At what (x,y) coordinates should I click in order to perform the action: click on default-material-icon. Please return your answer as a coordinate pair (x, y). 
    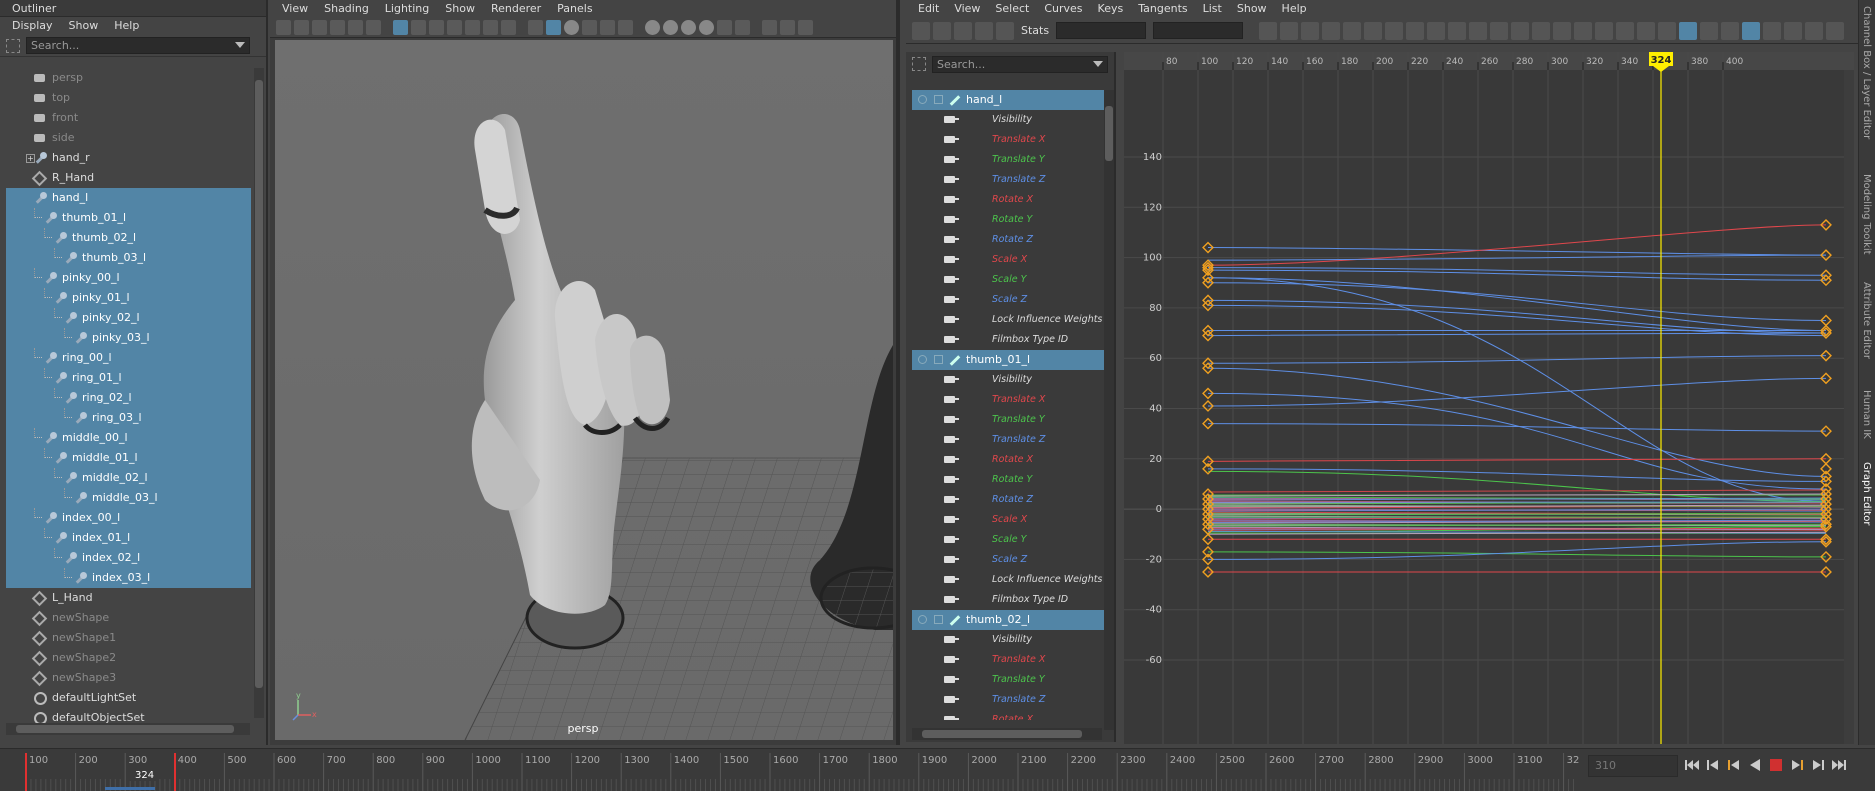
    Looking at the image, I should click on (571, 27).